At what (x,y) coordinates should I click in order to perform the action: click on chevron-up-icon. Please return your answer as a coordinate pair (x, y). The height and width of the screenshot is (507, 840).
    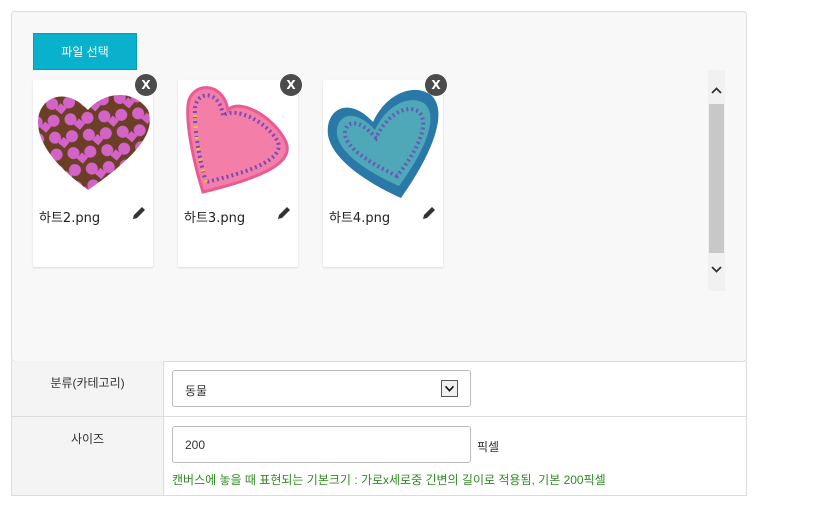
    Looking at the image, I should click on (716, 91).